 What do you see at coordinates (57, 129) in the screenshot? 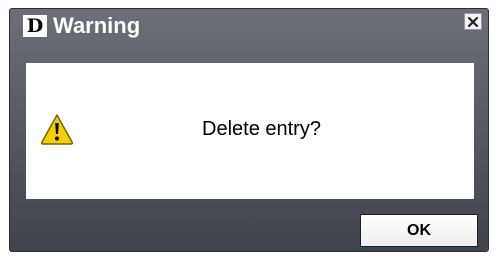
I see `warning-icon` at bounding box center [57, 129].